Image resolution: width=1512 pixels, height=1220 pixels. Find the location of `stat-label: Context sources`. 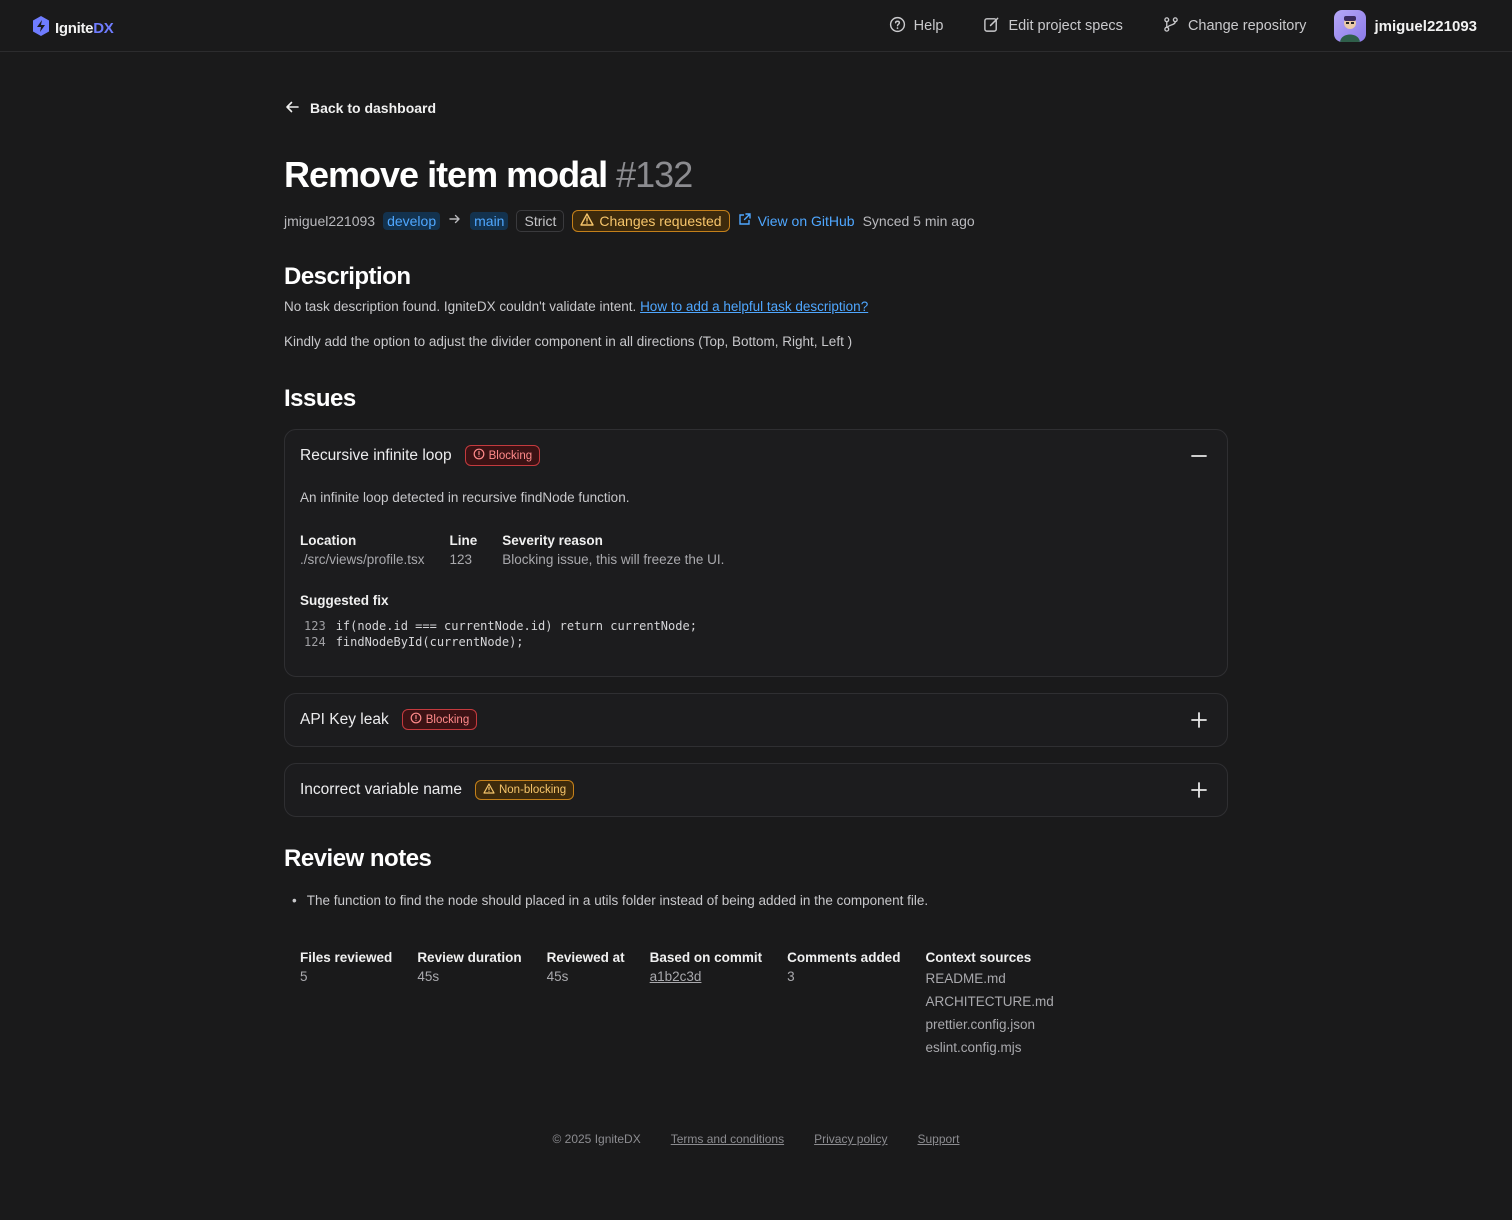

stat-label: Context sources is located at coordinates (978, 957).